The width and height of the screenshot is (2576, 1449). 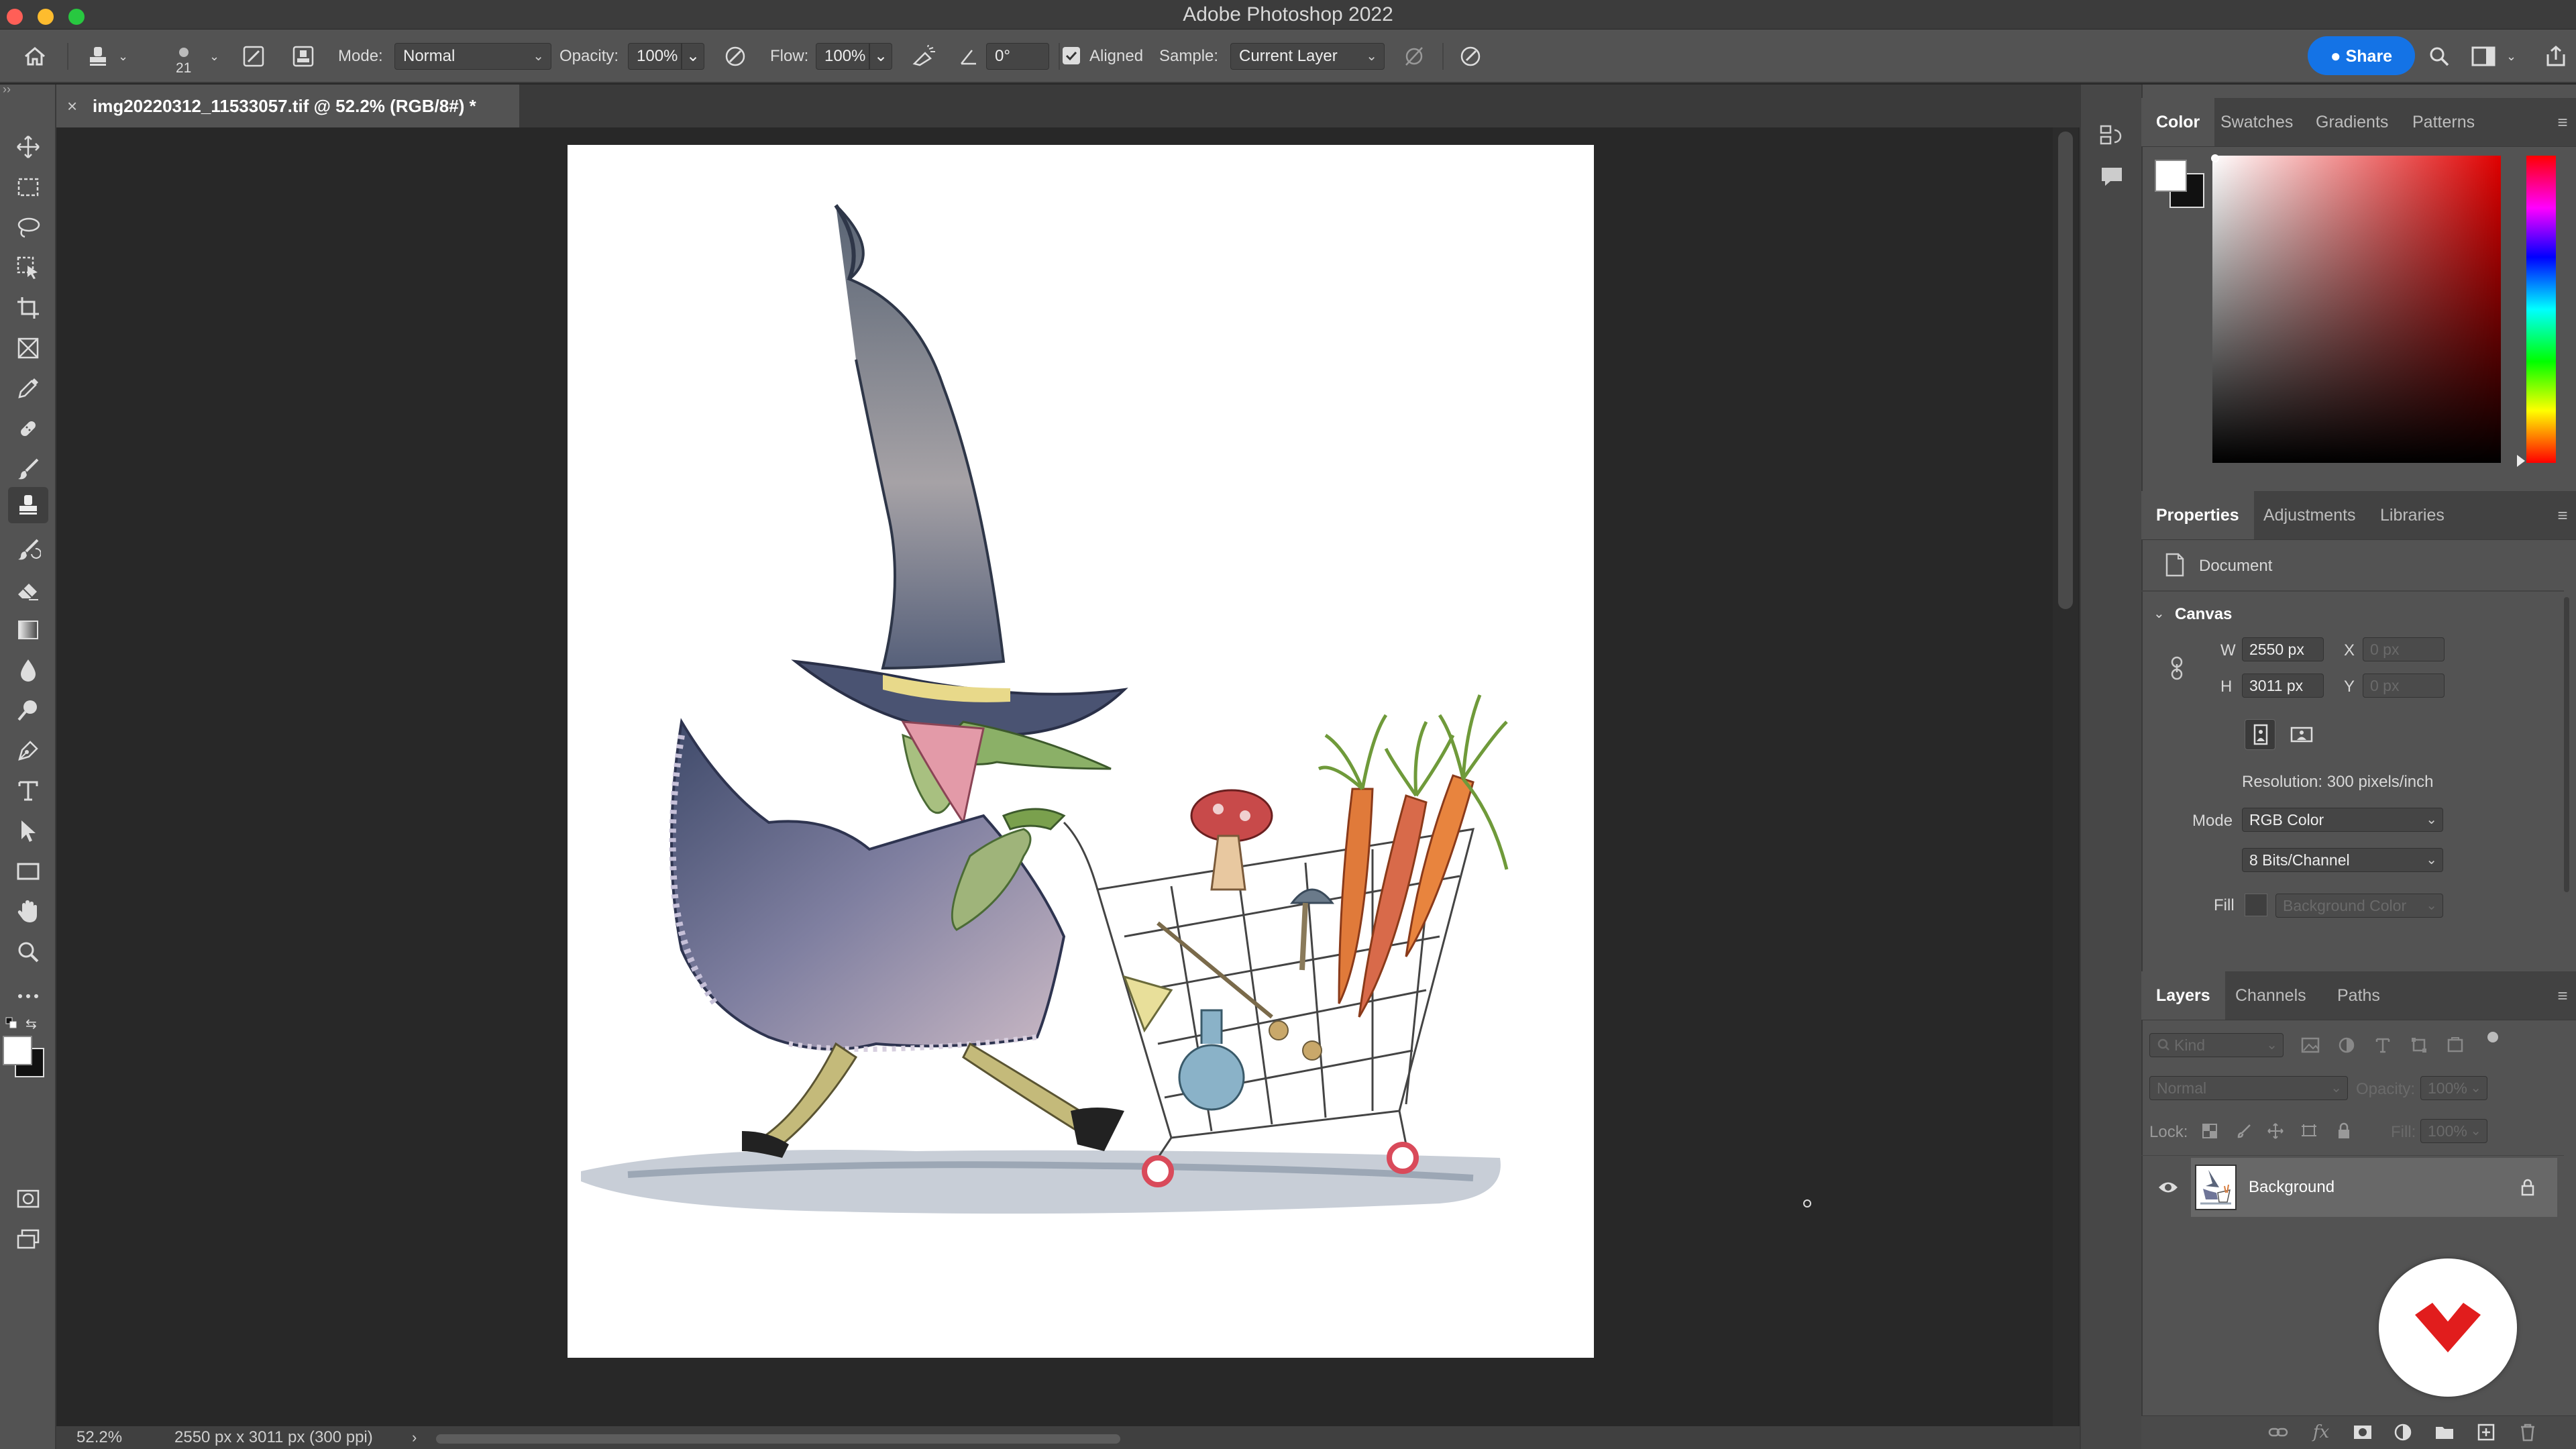 I want to click on canvas-width-input: 2550 px, so click(x=2283, y=649).